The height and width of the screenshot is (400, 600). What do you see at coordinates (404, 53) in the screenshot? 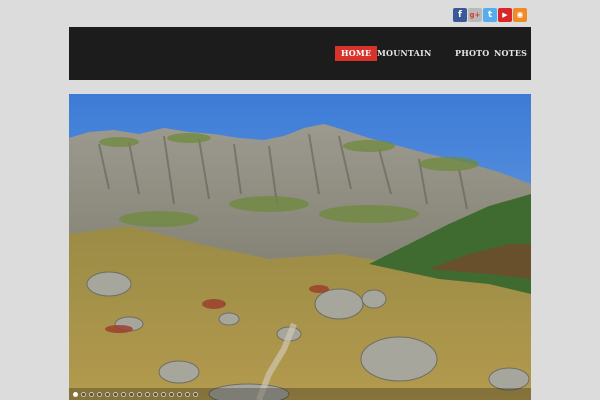
I see `nav-mountain: MOUNTAIN` at bounding box center [404, 53].